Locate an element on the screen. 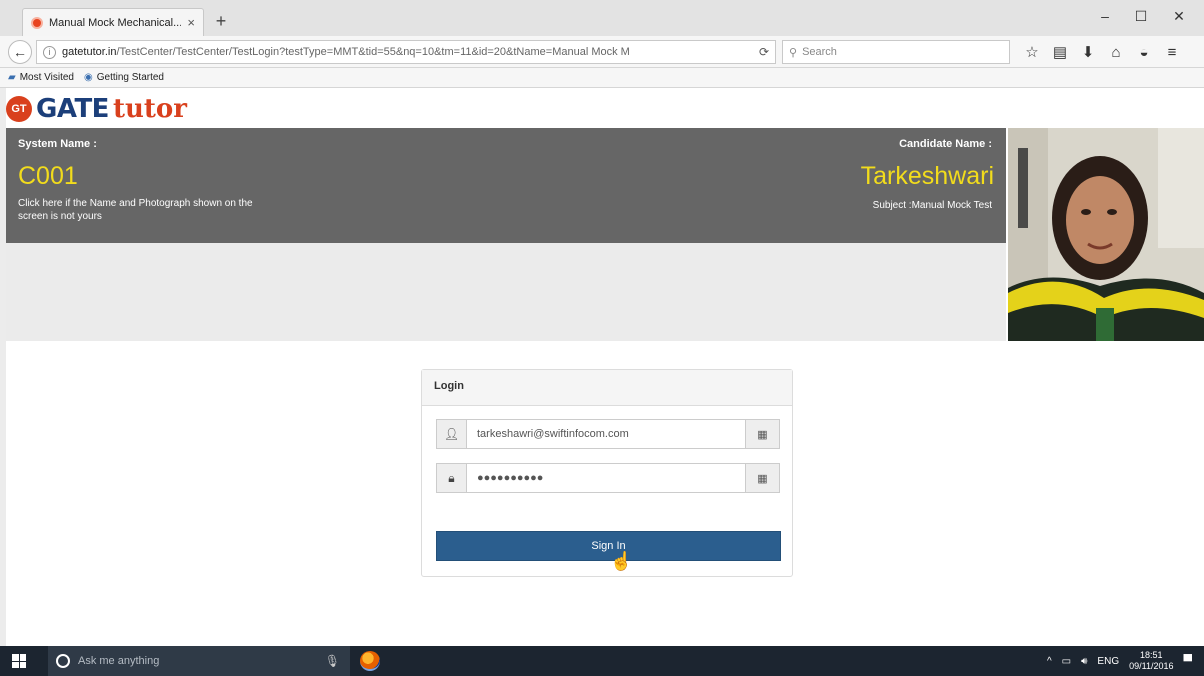 Image resolution: width=1204 pixels, height=676 pixels. system-tray: ^ ▭ 🔊︎ ENG 18:51 09/11/2016 ▀ is located at coordinates (1119, 661).